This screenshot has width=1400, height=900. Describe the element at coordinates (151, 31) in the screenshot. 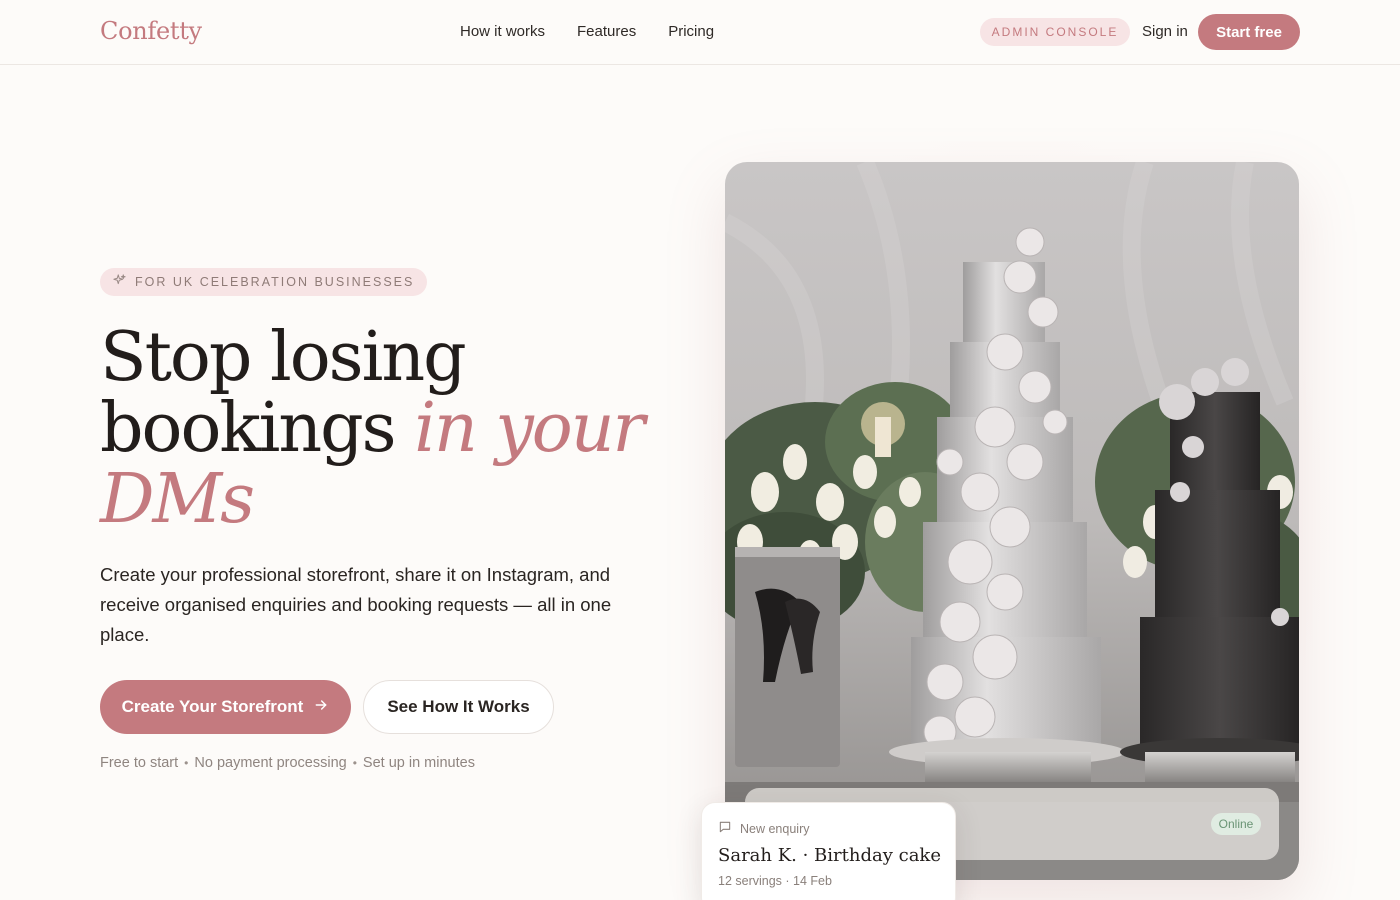

I see `brand-logo: Confetty` at that location.